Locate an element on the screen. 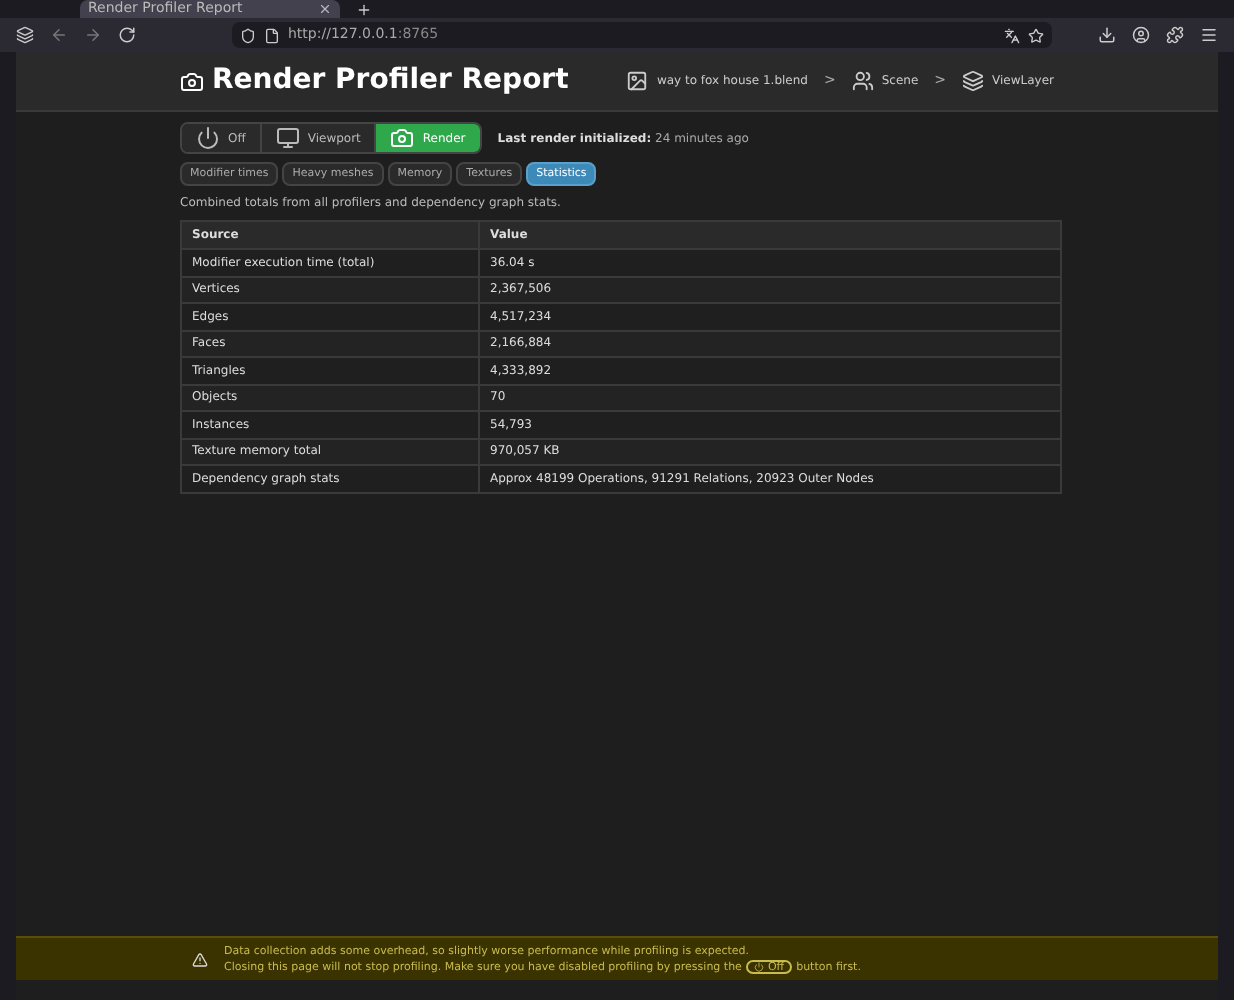  warning-icon is located at coordinates (200, 959).